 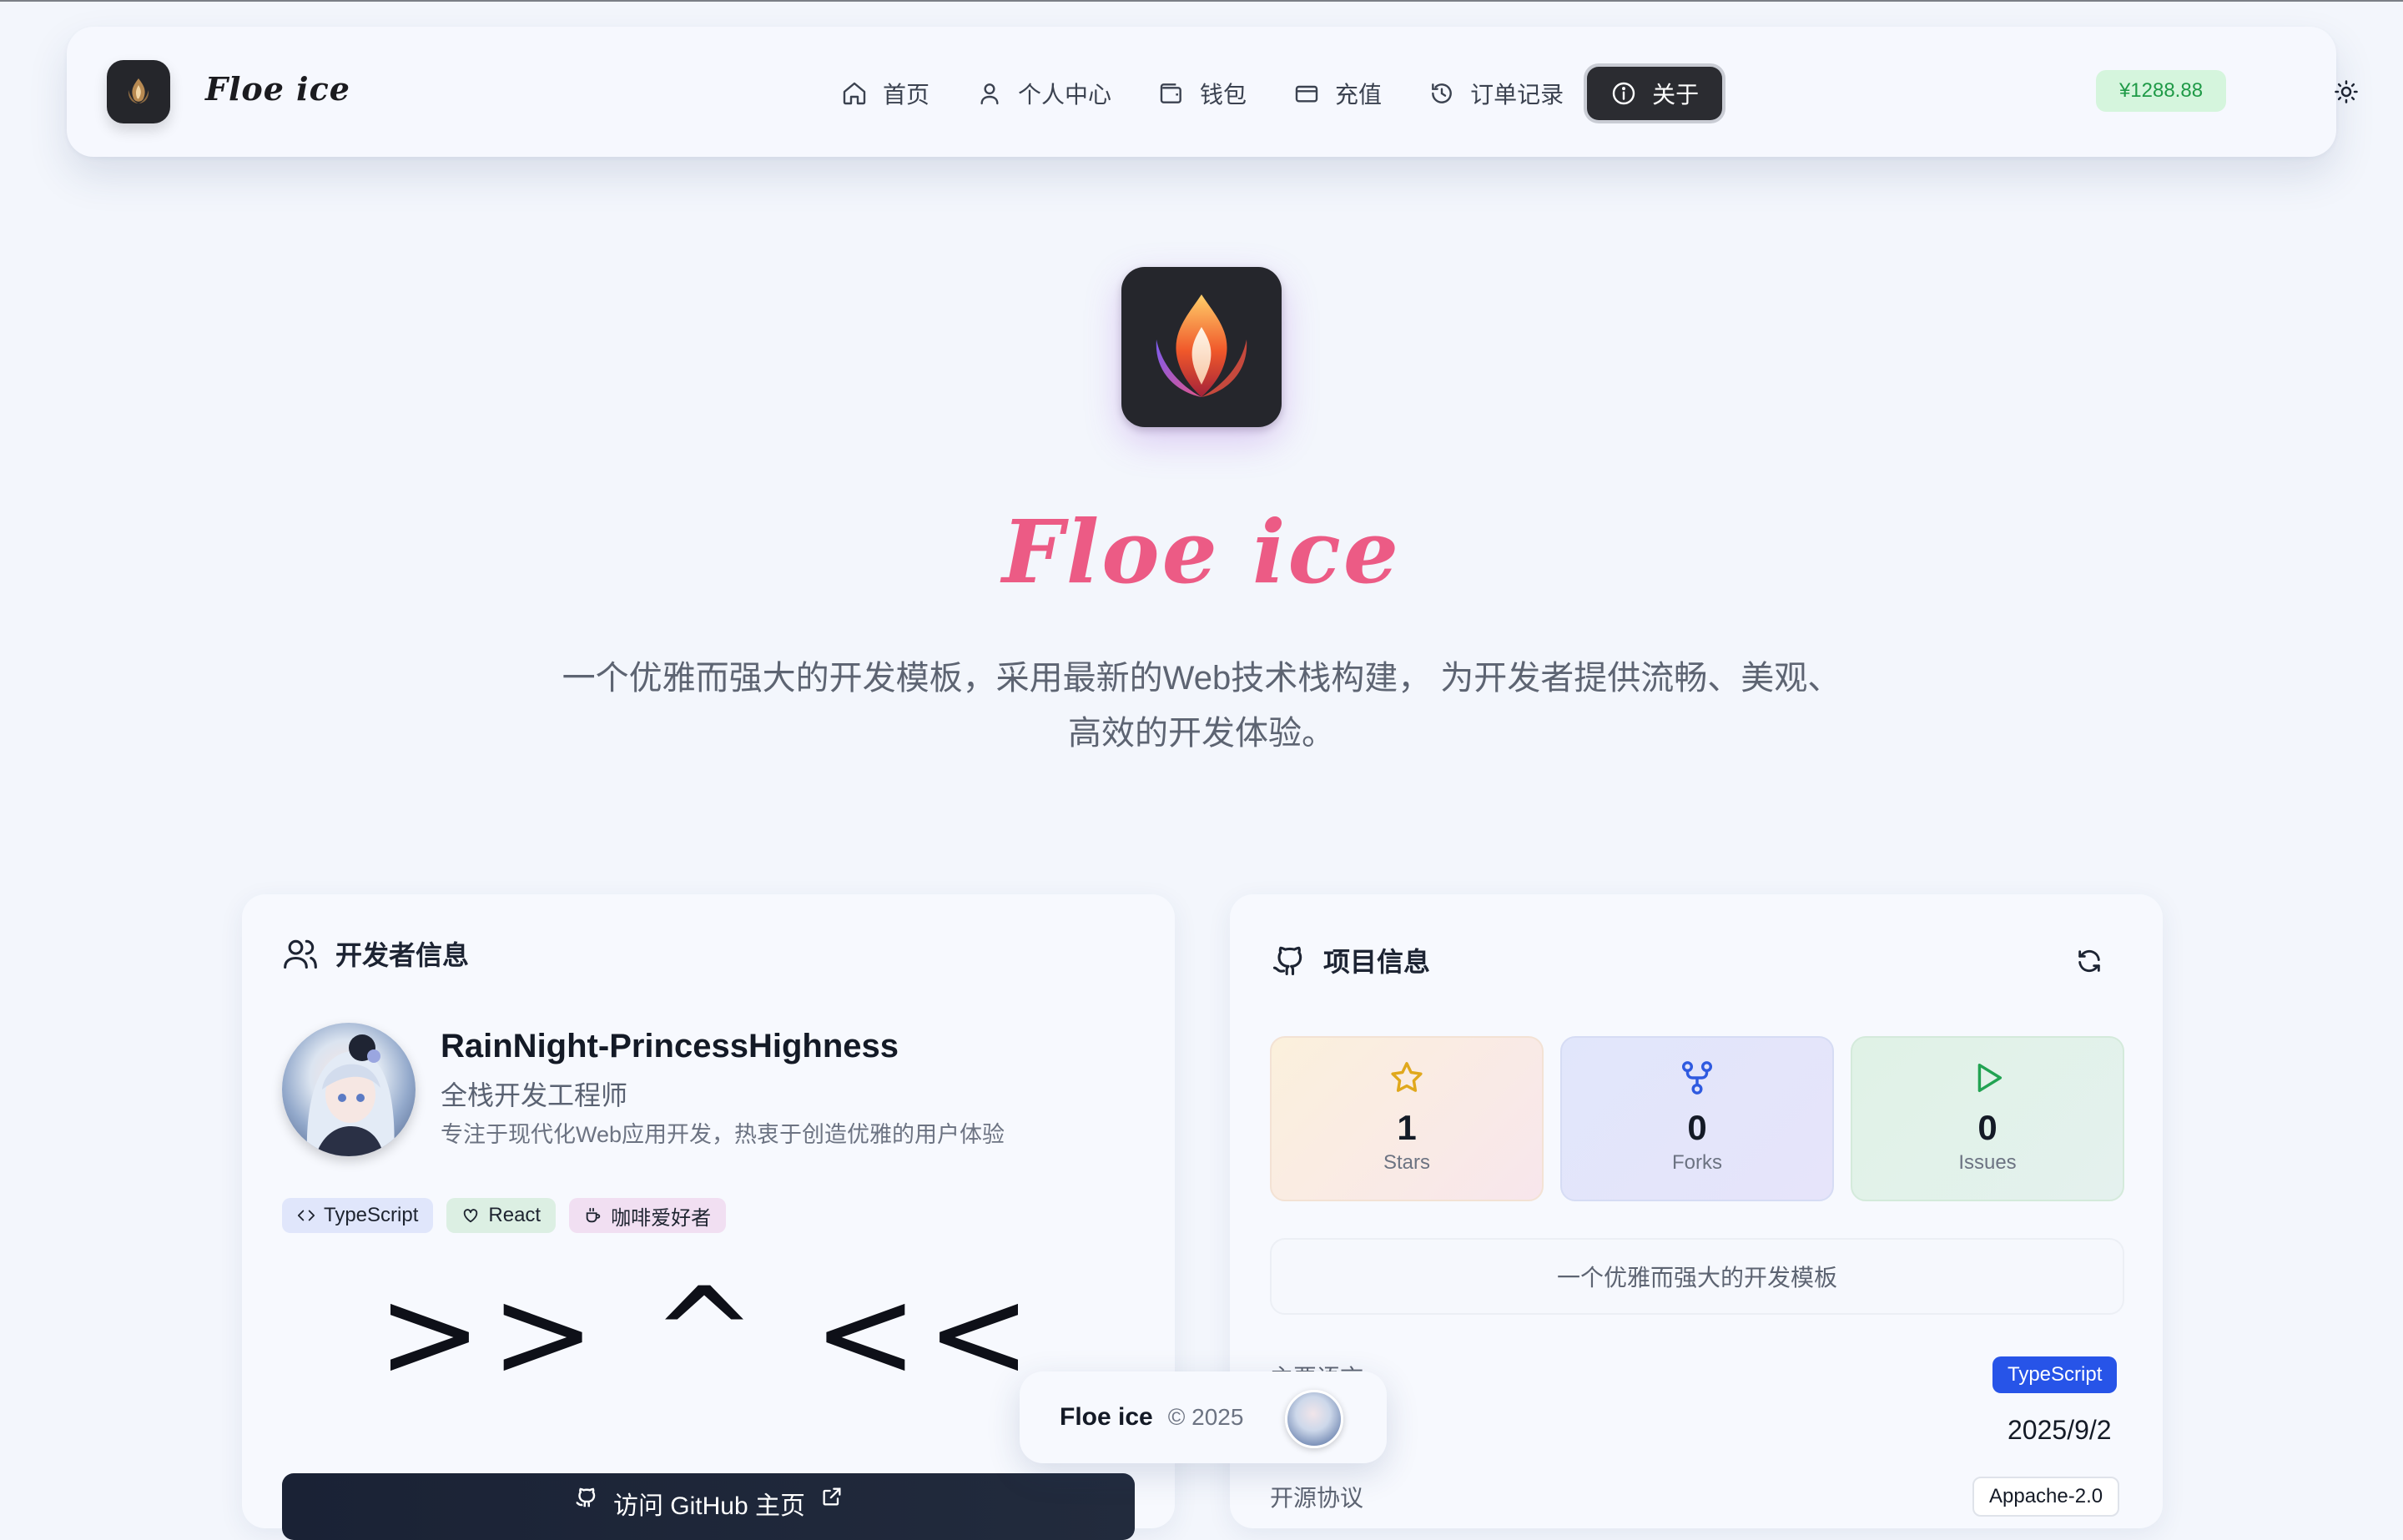 I want to click on forks-stat: 0 Forks, so click(x=1697, y=1118).